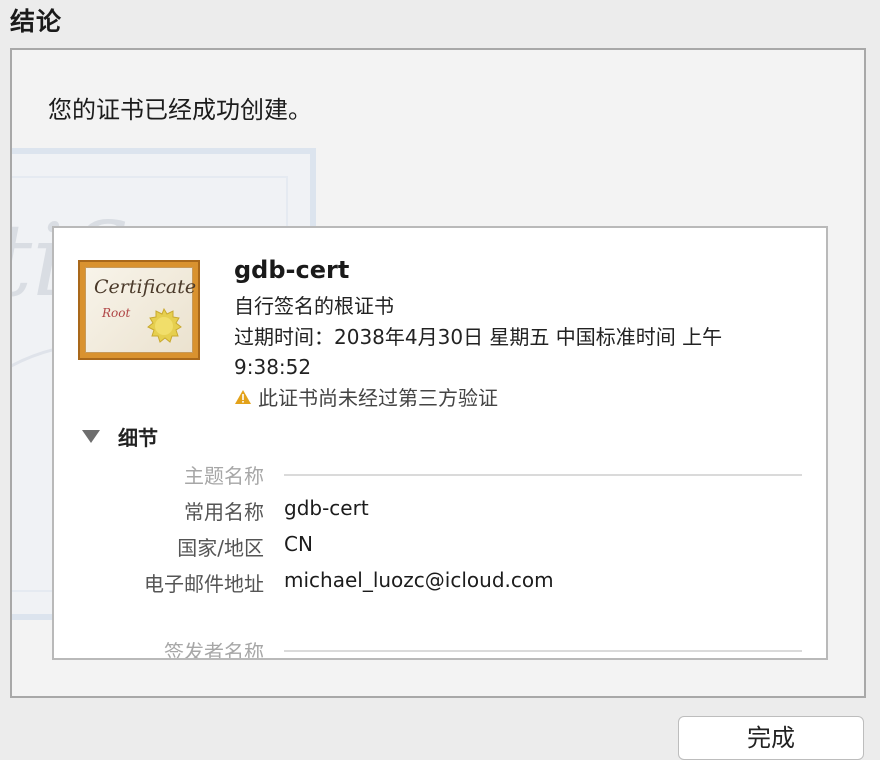 The height and width of the screenshot is (760, 880). Describe the element at coordinates (36, 21) in the screenshot. I see `page-title: 结论` at that location.